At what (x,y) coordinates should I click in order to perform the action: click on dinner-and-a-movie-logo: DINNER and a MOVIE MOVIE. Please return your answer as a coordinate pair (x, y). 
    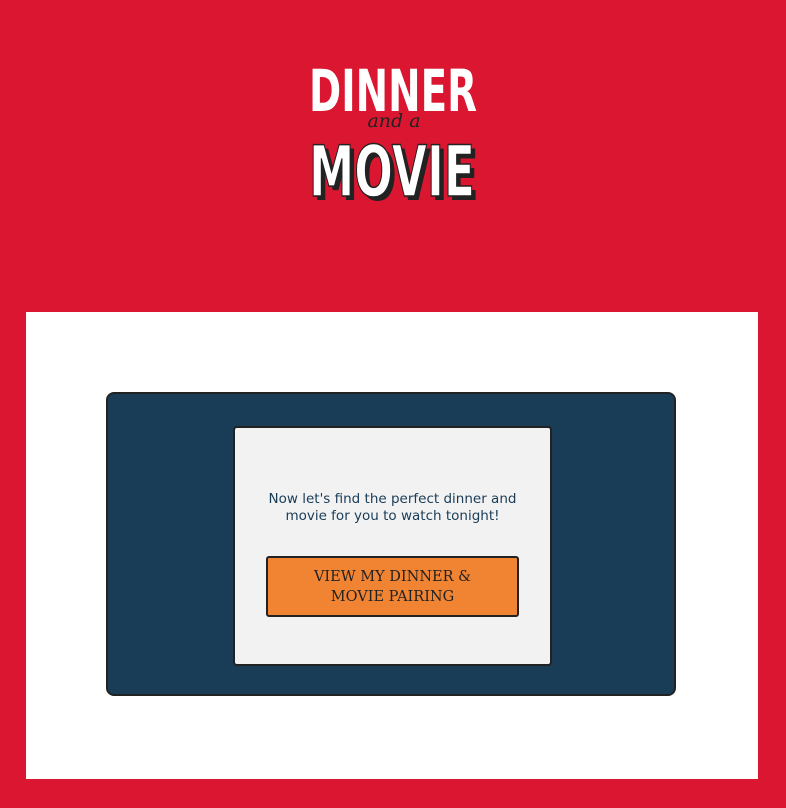
    Looking at the image, I should click on (393, 134).